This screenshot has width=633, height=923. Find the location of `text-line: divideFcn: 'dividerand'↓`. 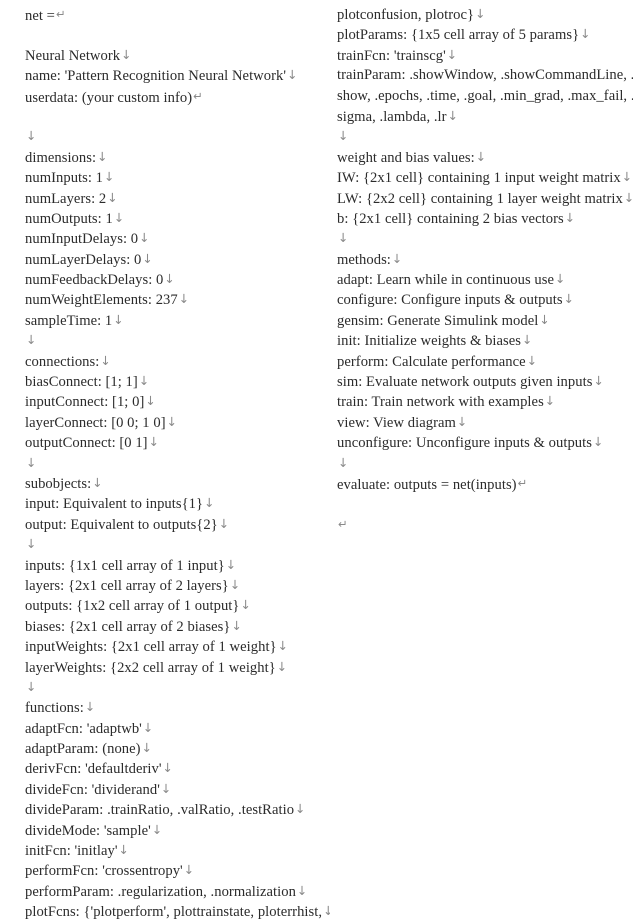

text-line: divideFcn: 'dividerand'↓ is located at coordinates (177, 789).